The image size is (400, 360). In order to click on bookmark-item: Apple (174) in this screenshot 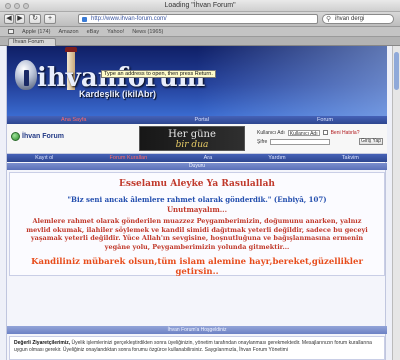, I will do `click(36, 32)`.